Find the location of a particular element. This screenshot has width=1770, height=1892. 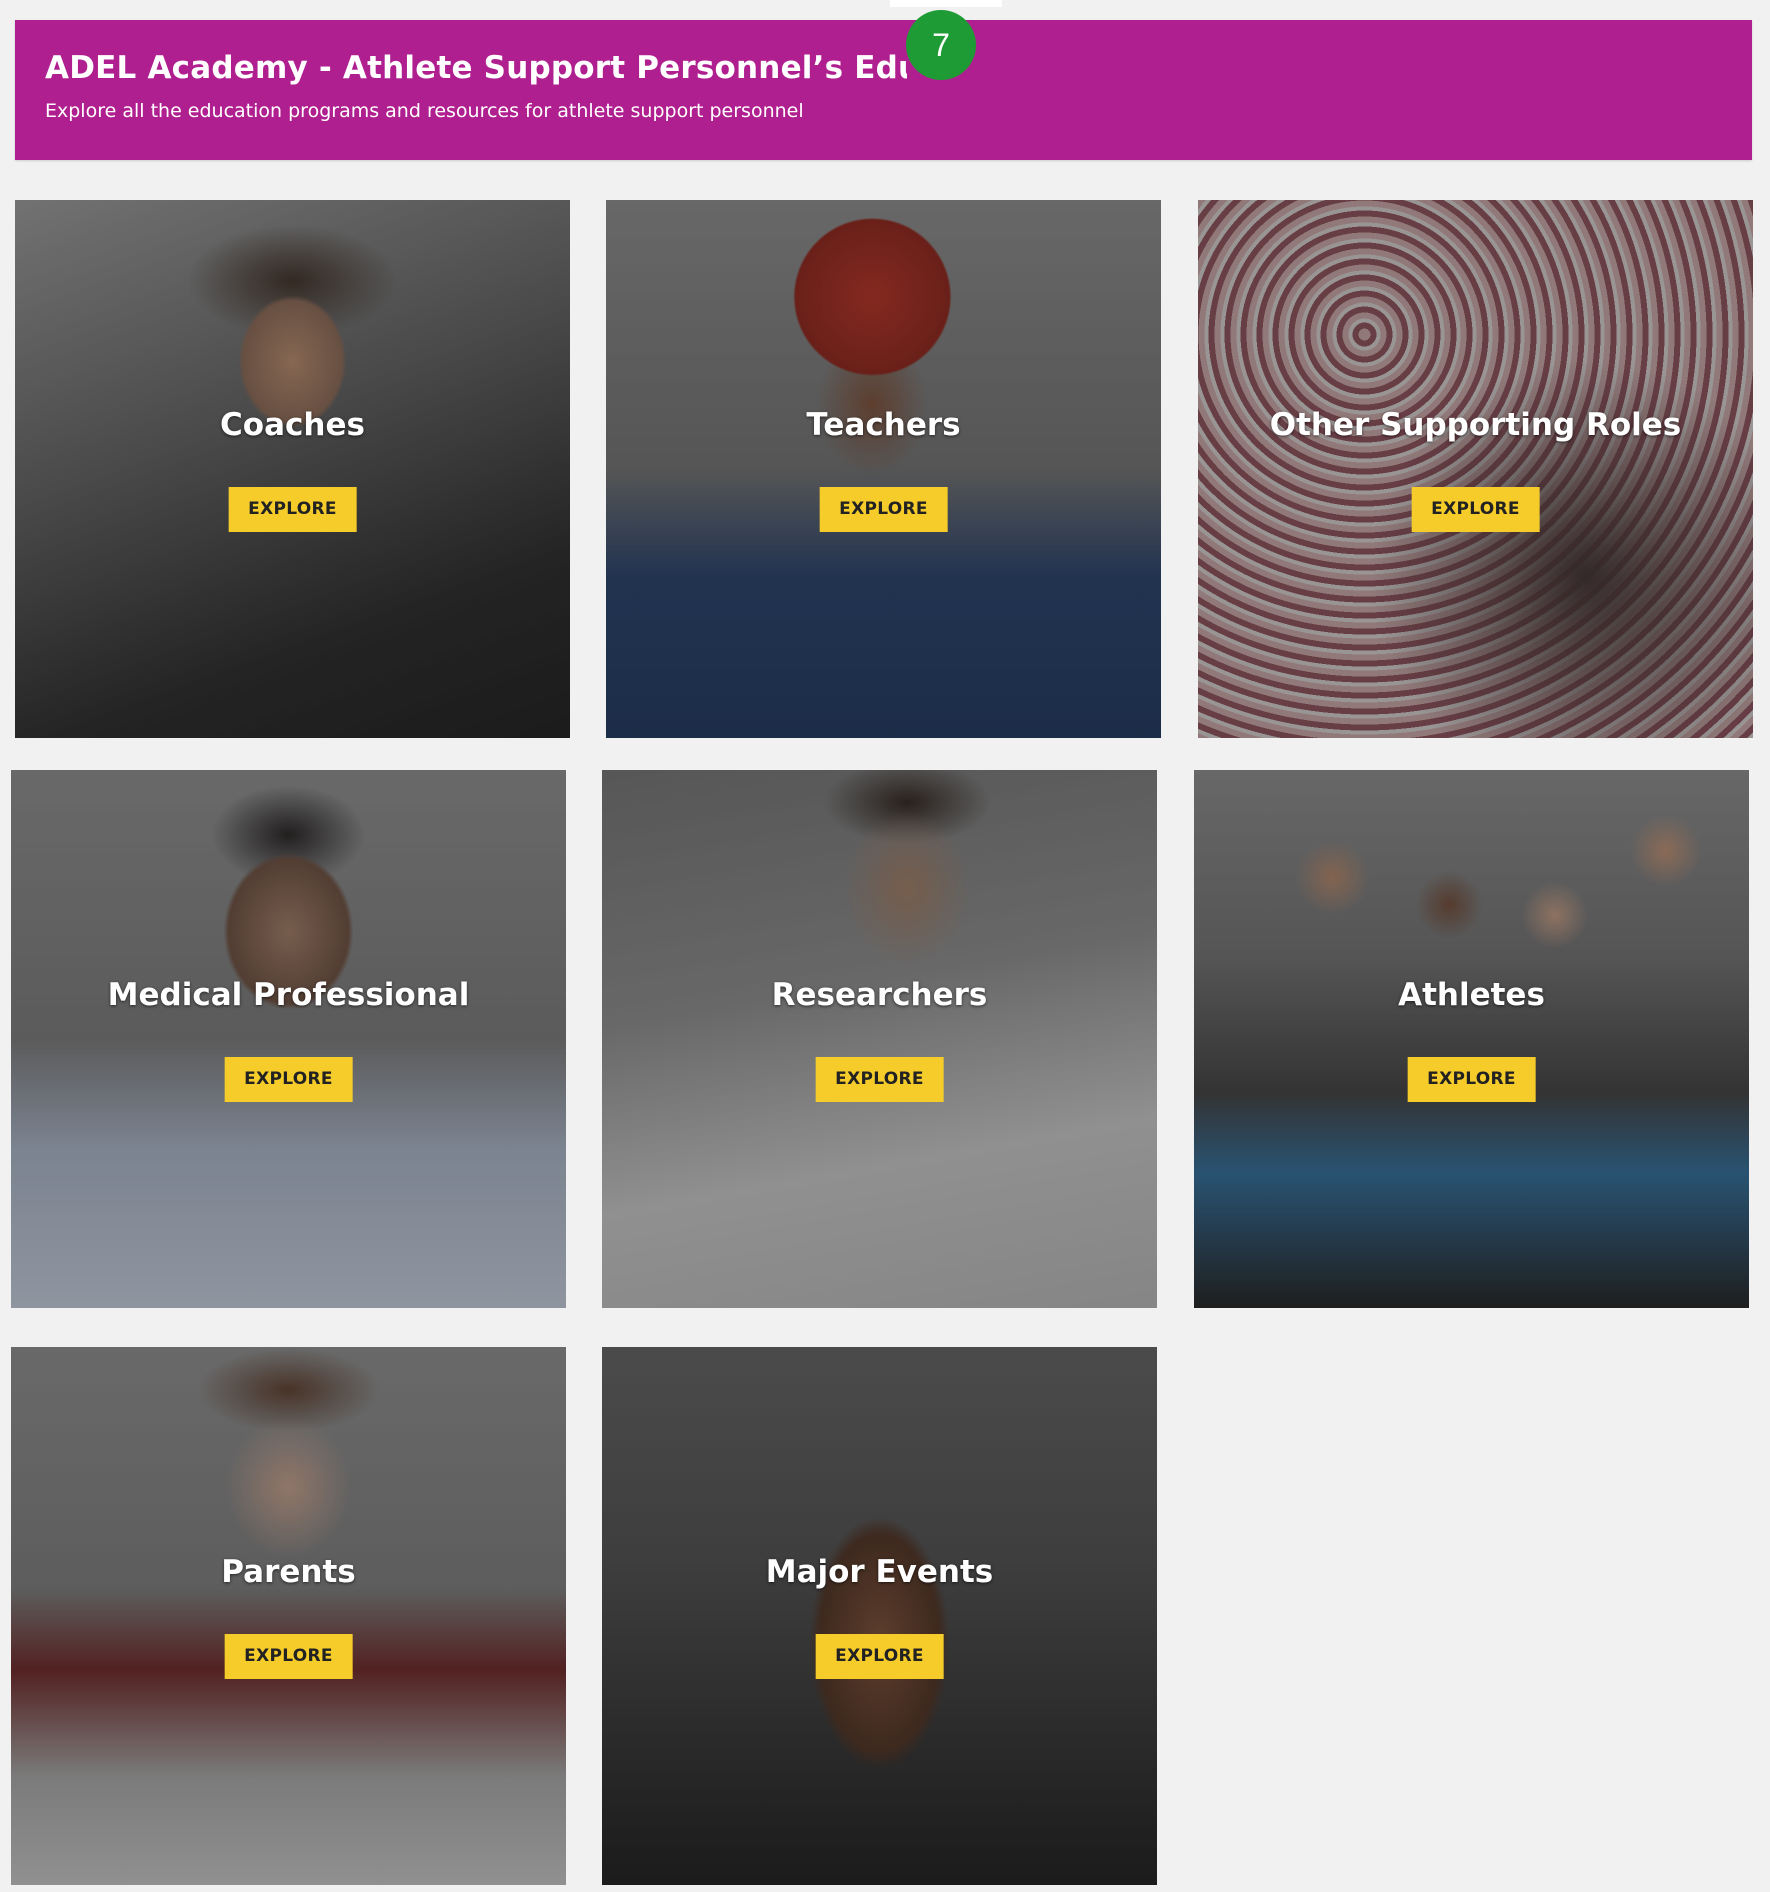

card-coaches: Coaches EXPLORE is located at coordinates (292, 469).